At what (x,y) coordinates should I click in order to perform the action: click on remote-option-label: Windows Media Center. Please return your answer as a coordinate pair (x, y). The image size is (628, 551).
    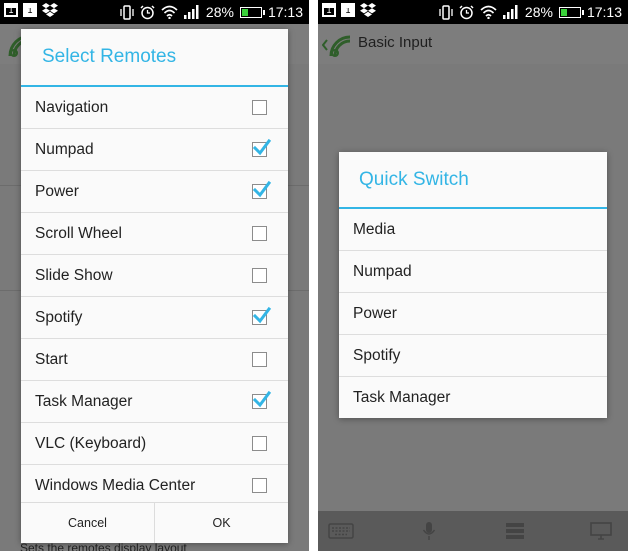
    Looking at the image, I should click on (115, 485).